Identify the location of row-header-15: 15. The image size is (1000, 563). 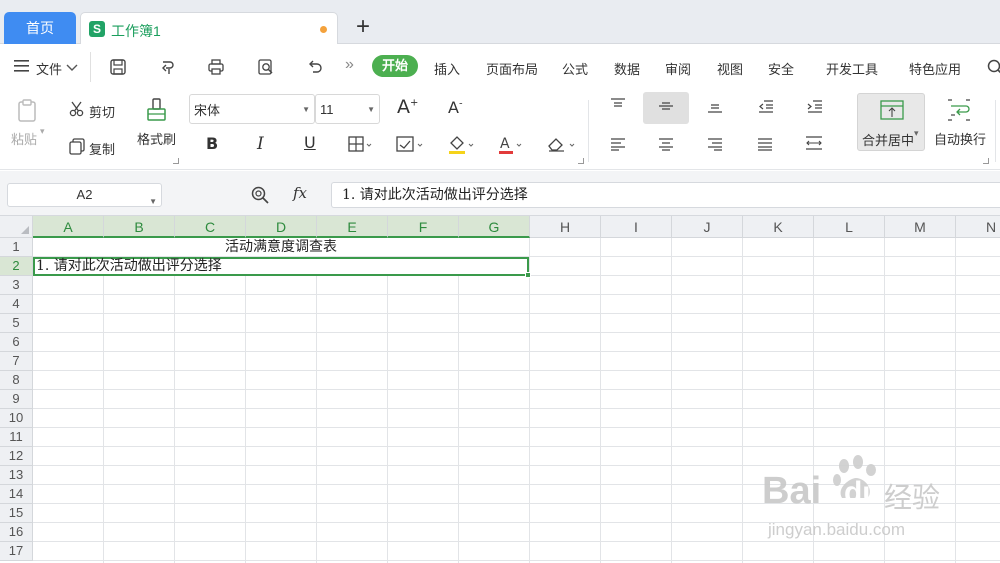
(16, 513).